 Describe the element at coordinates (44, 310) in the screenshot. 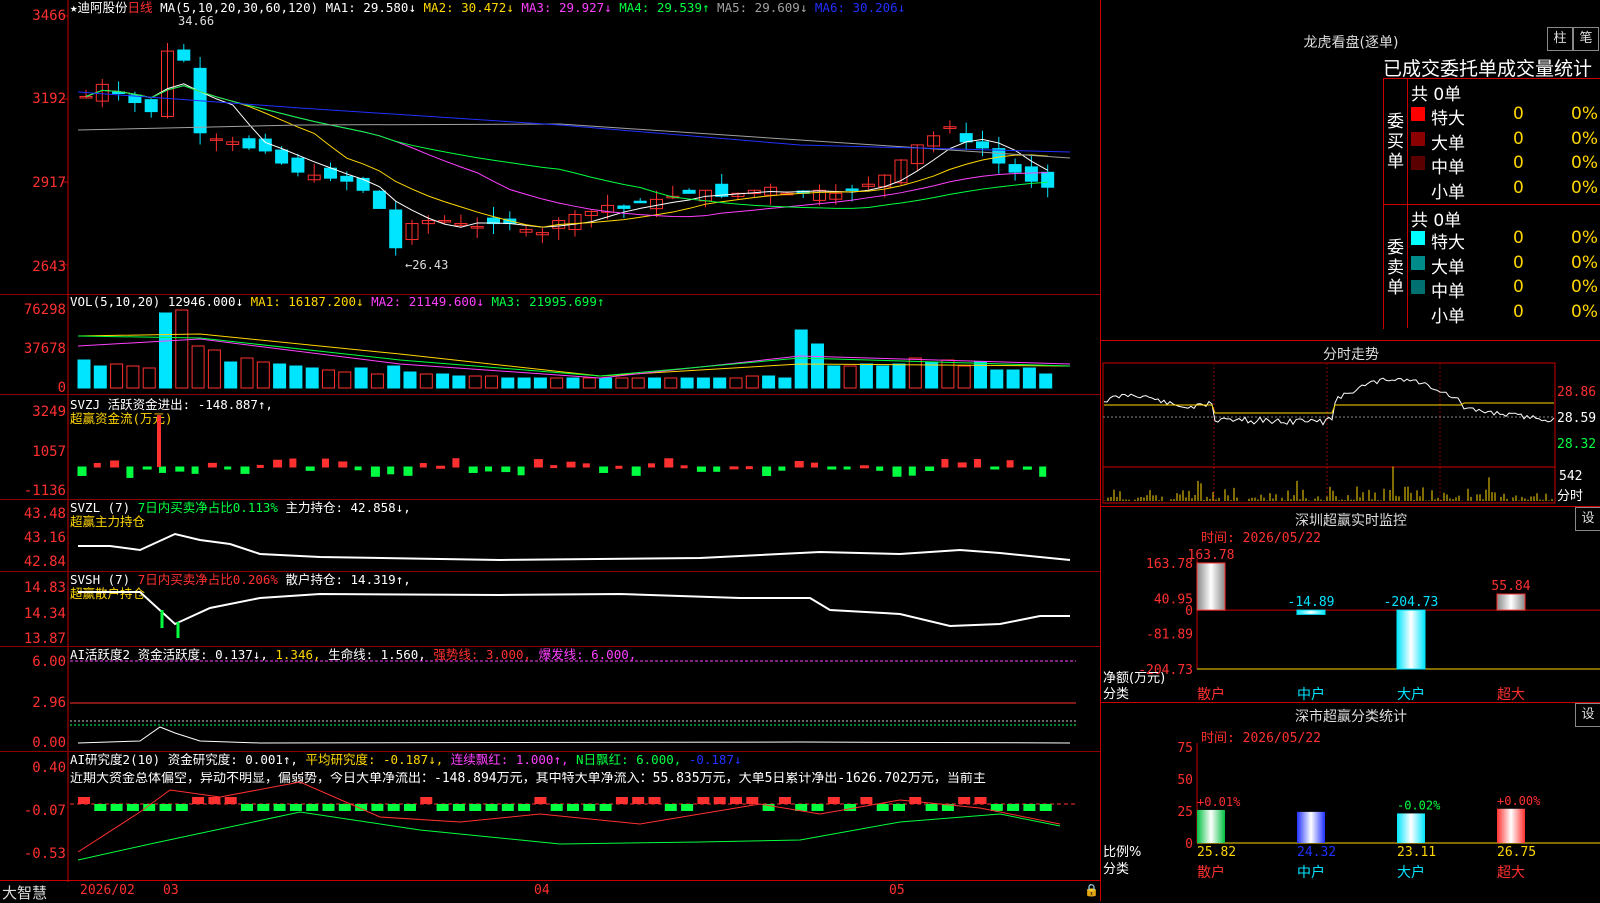

I see `vol-ytick-1: 76298` at that location.